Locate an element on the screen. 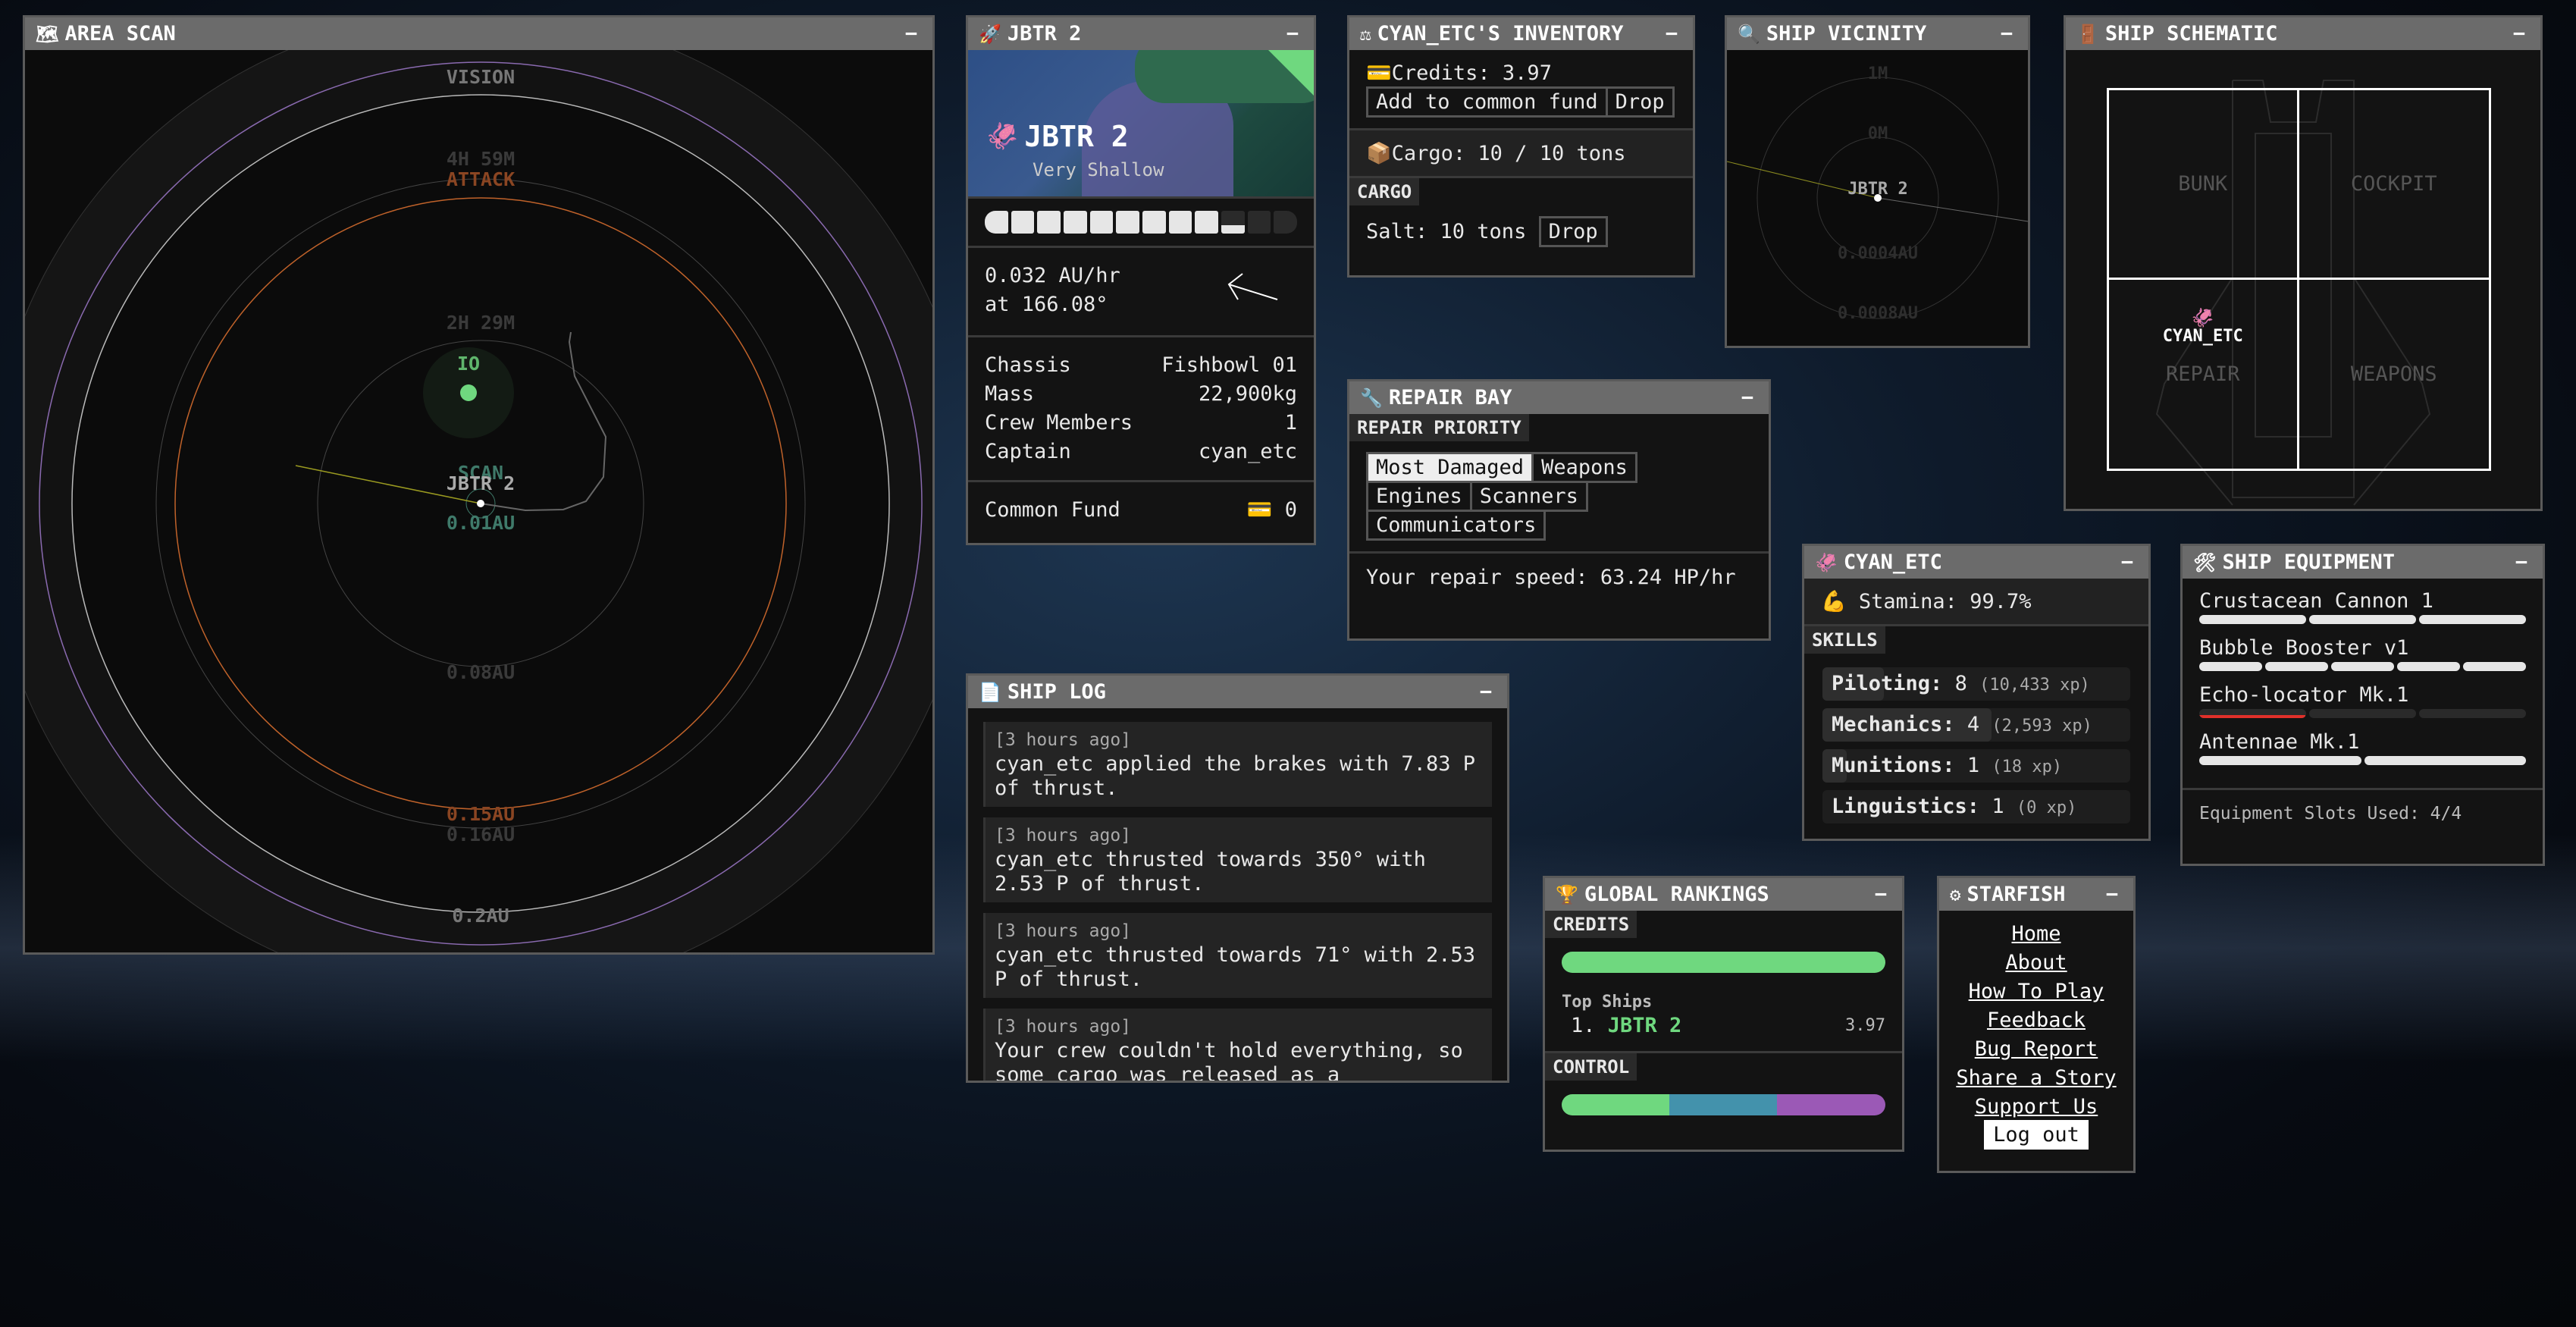 The width and height of the screenshot is (2576, 1327). menu-link-feedback: Feedback is located at coordinates (2037, 1020).